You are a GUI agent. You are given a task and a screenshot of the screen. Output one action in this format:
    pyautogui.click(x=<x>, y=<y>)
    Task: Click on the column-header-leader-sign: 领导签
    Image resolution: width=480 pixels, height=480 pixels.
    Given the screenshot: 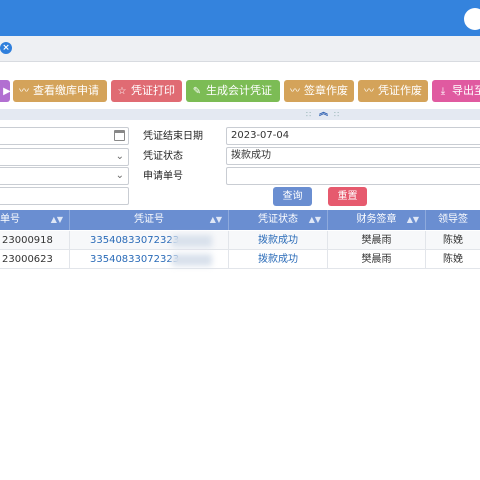 What is the action you would take?
    pyautogui.click(x=453, y=220)
    